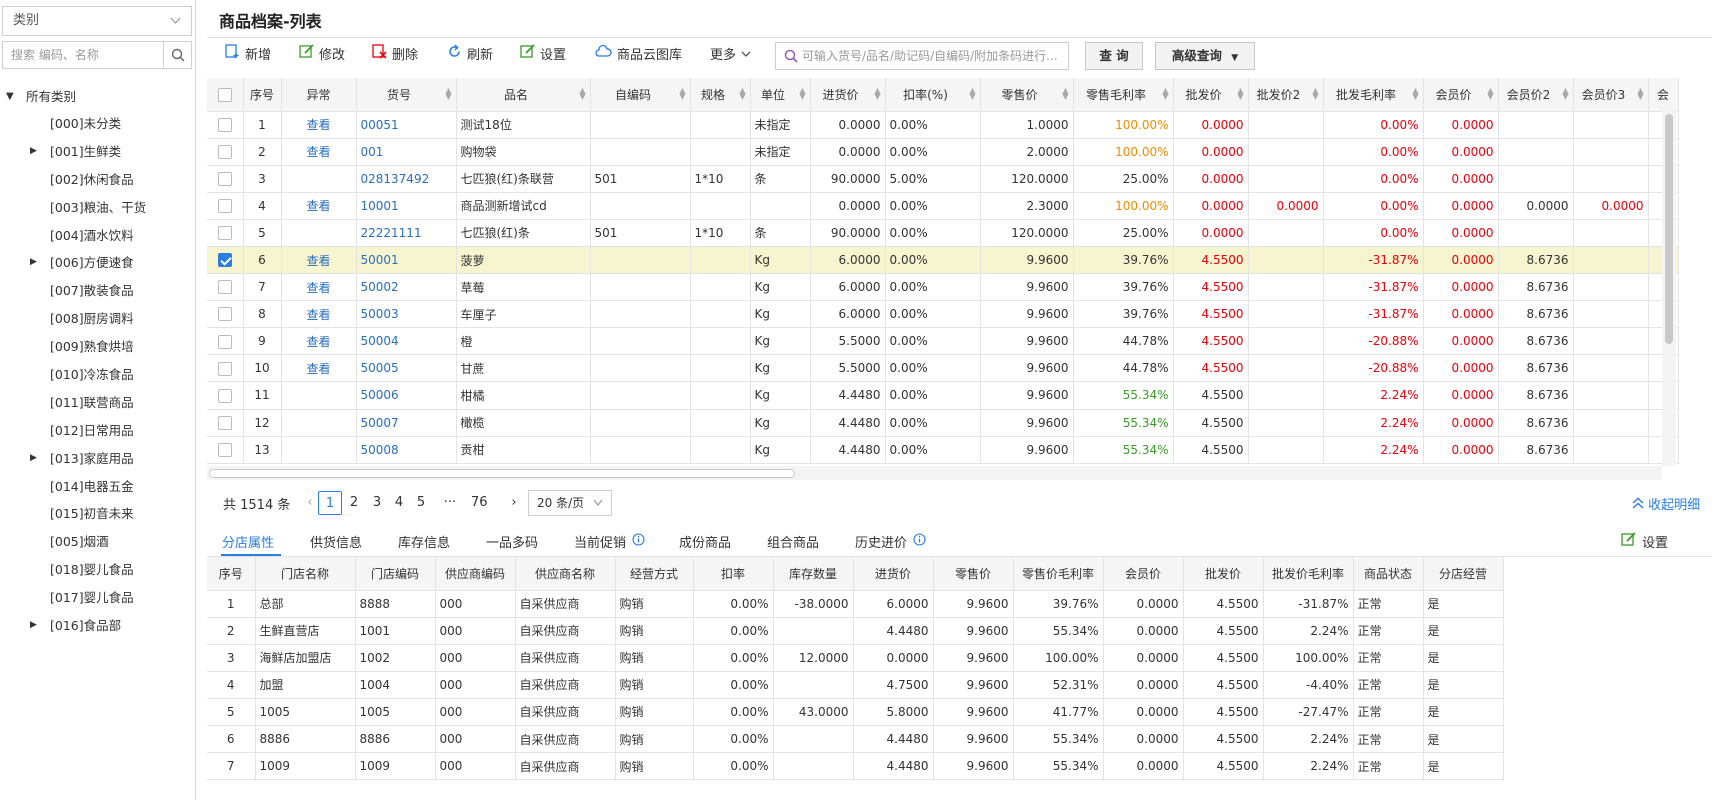 This screenshot has height=800, width=1712. Describe the element at coordinates (98, 124) in the screenshot. I see `tree-item: [000]未分类` at that location.